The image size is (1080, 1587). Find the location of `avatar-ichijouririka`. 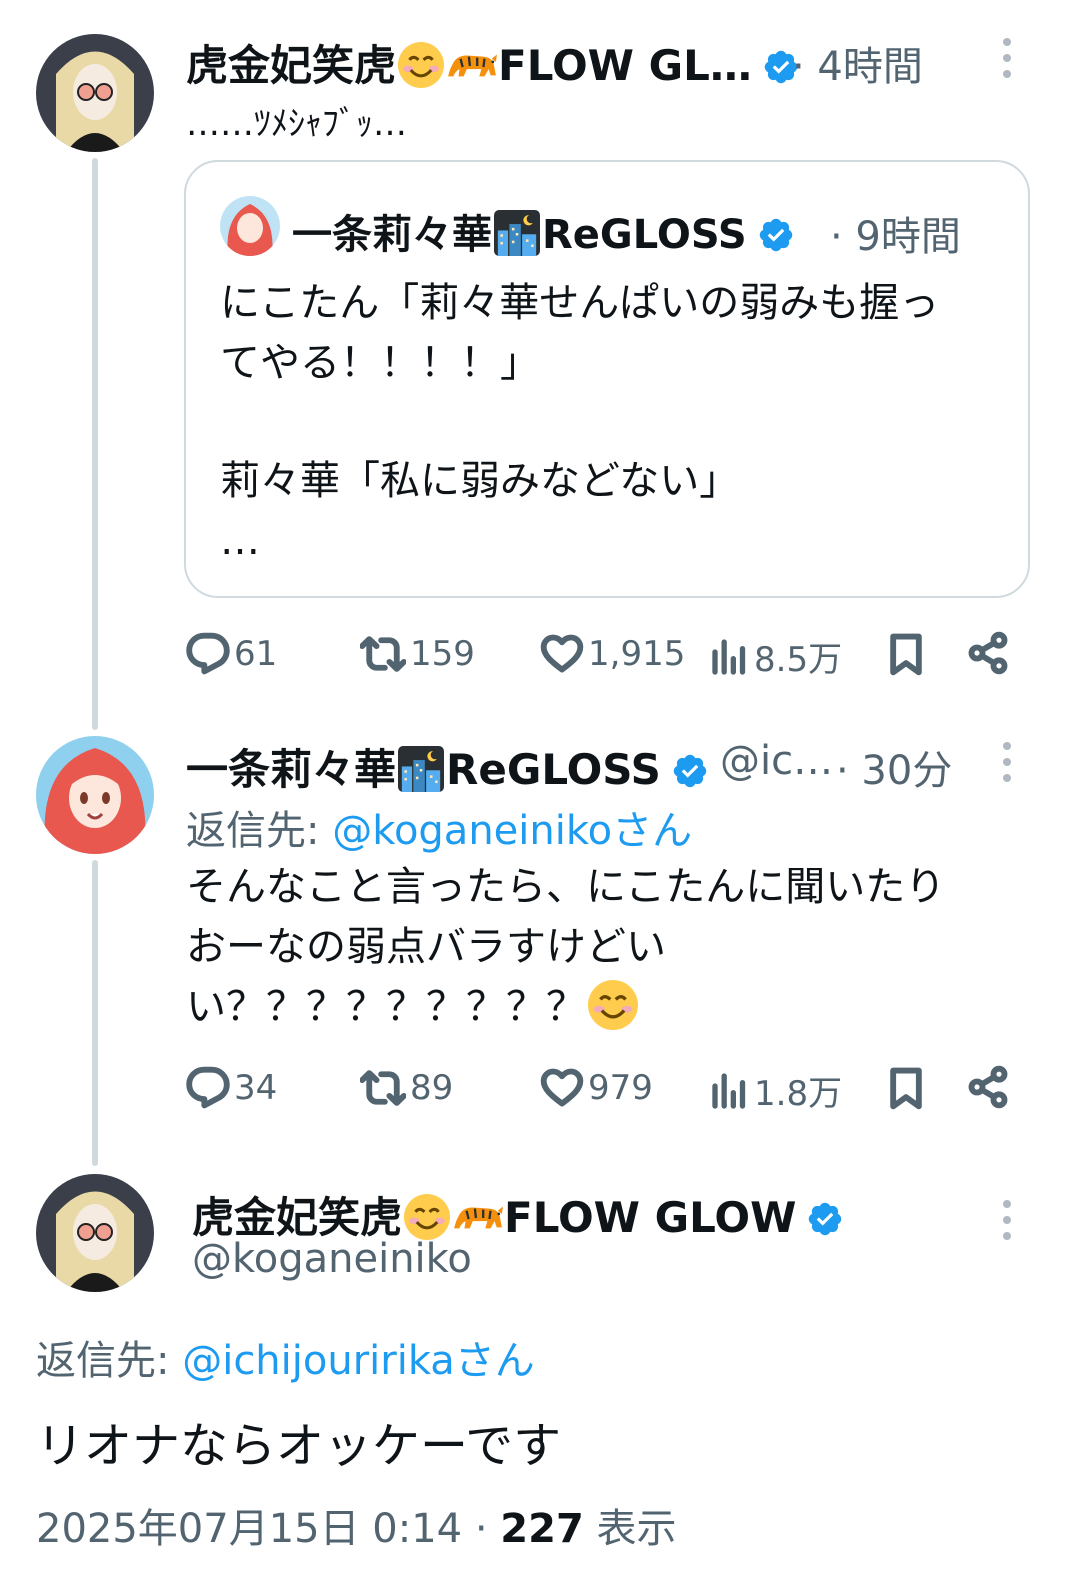

avatar-ichijouririka is located at coordinates (95, 795).